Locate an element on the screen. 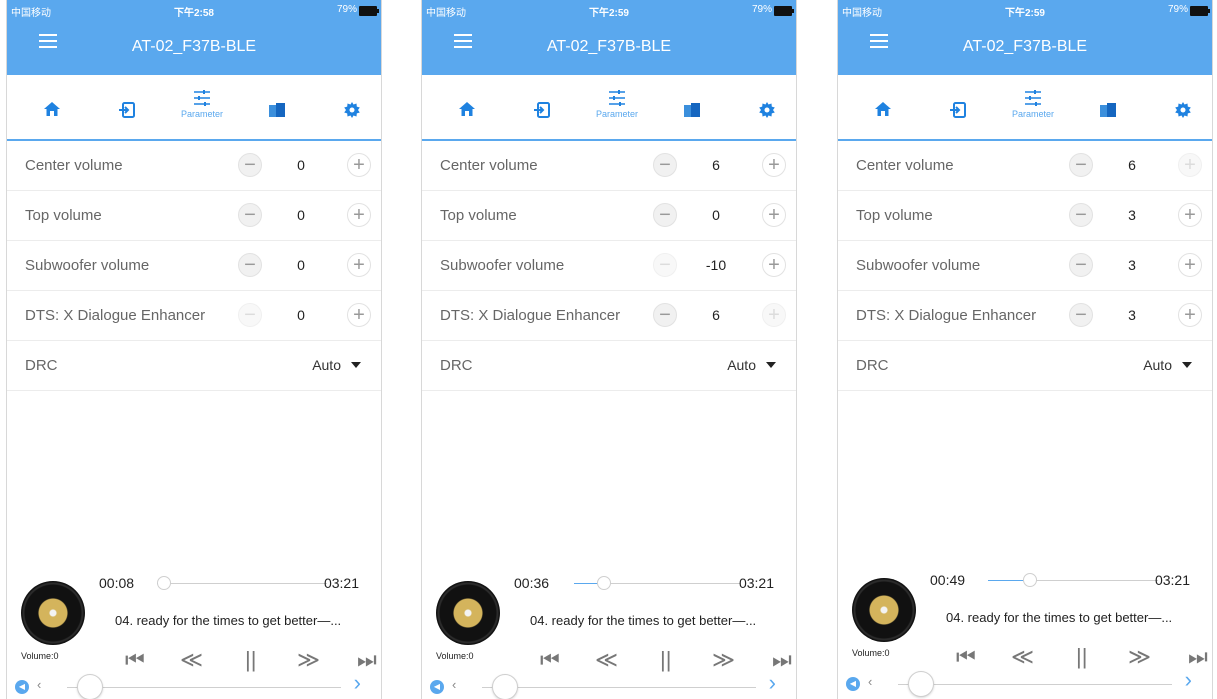 The width and height of the screenshot is (1217, 699). elapsed-time: 00:49 is located at coordinates (948, 580).